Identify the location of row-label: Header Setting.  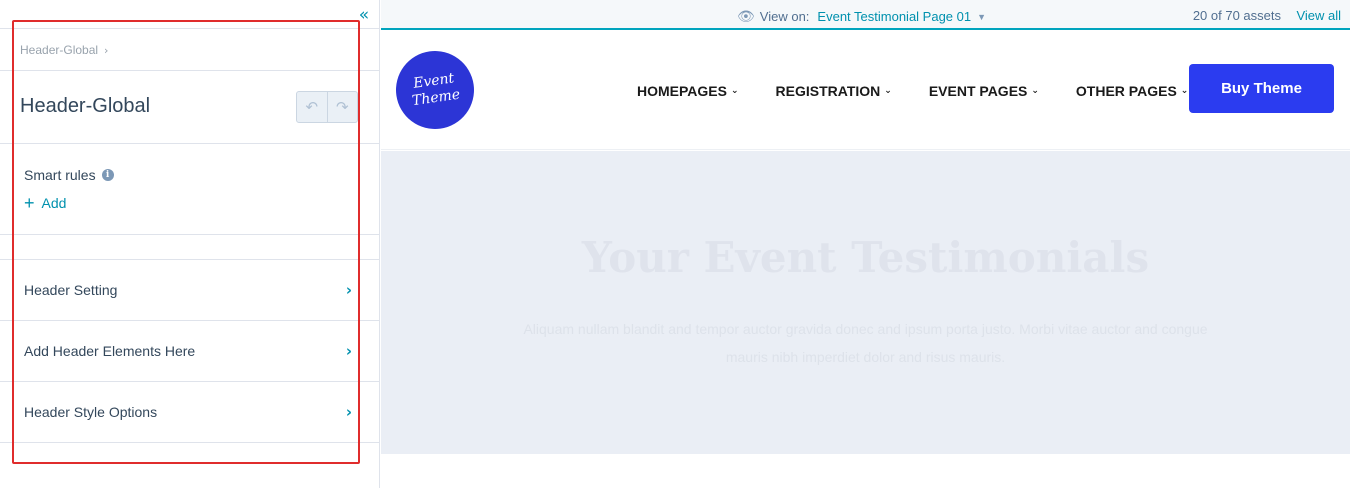
(71, 290).